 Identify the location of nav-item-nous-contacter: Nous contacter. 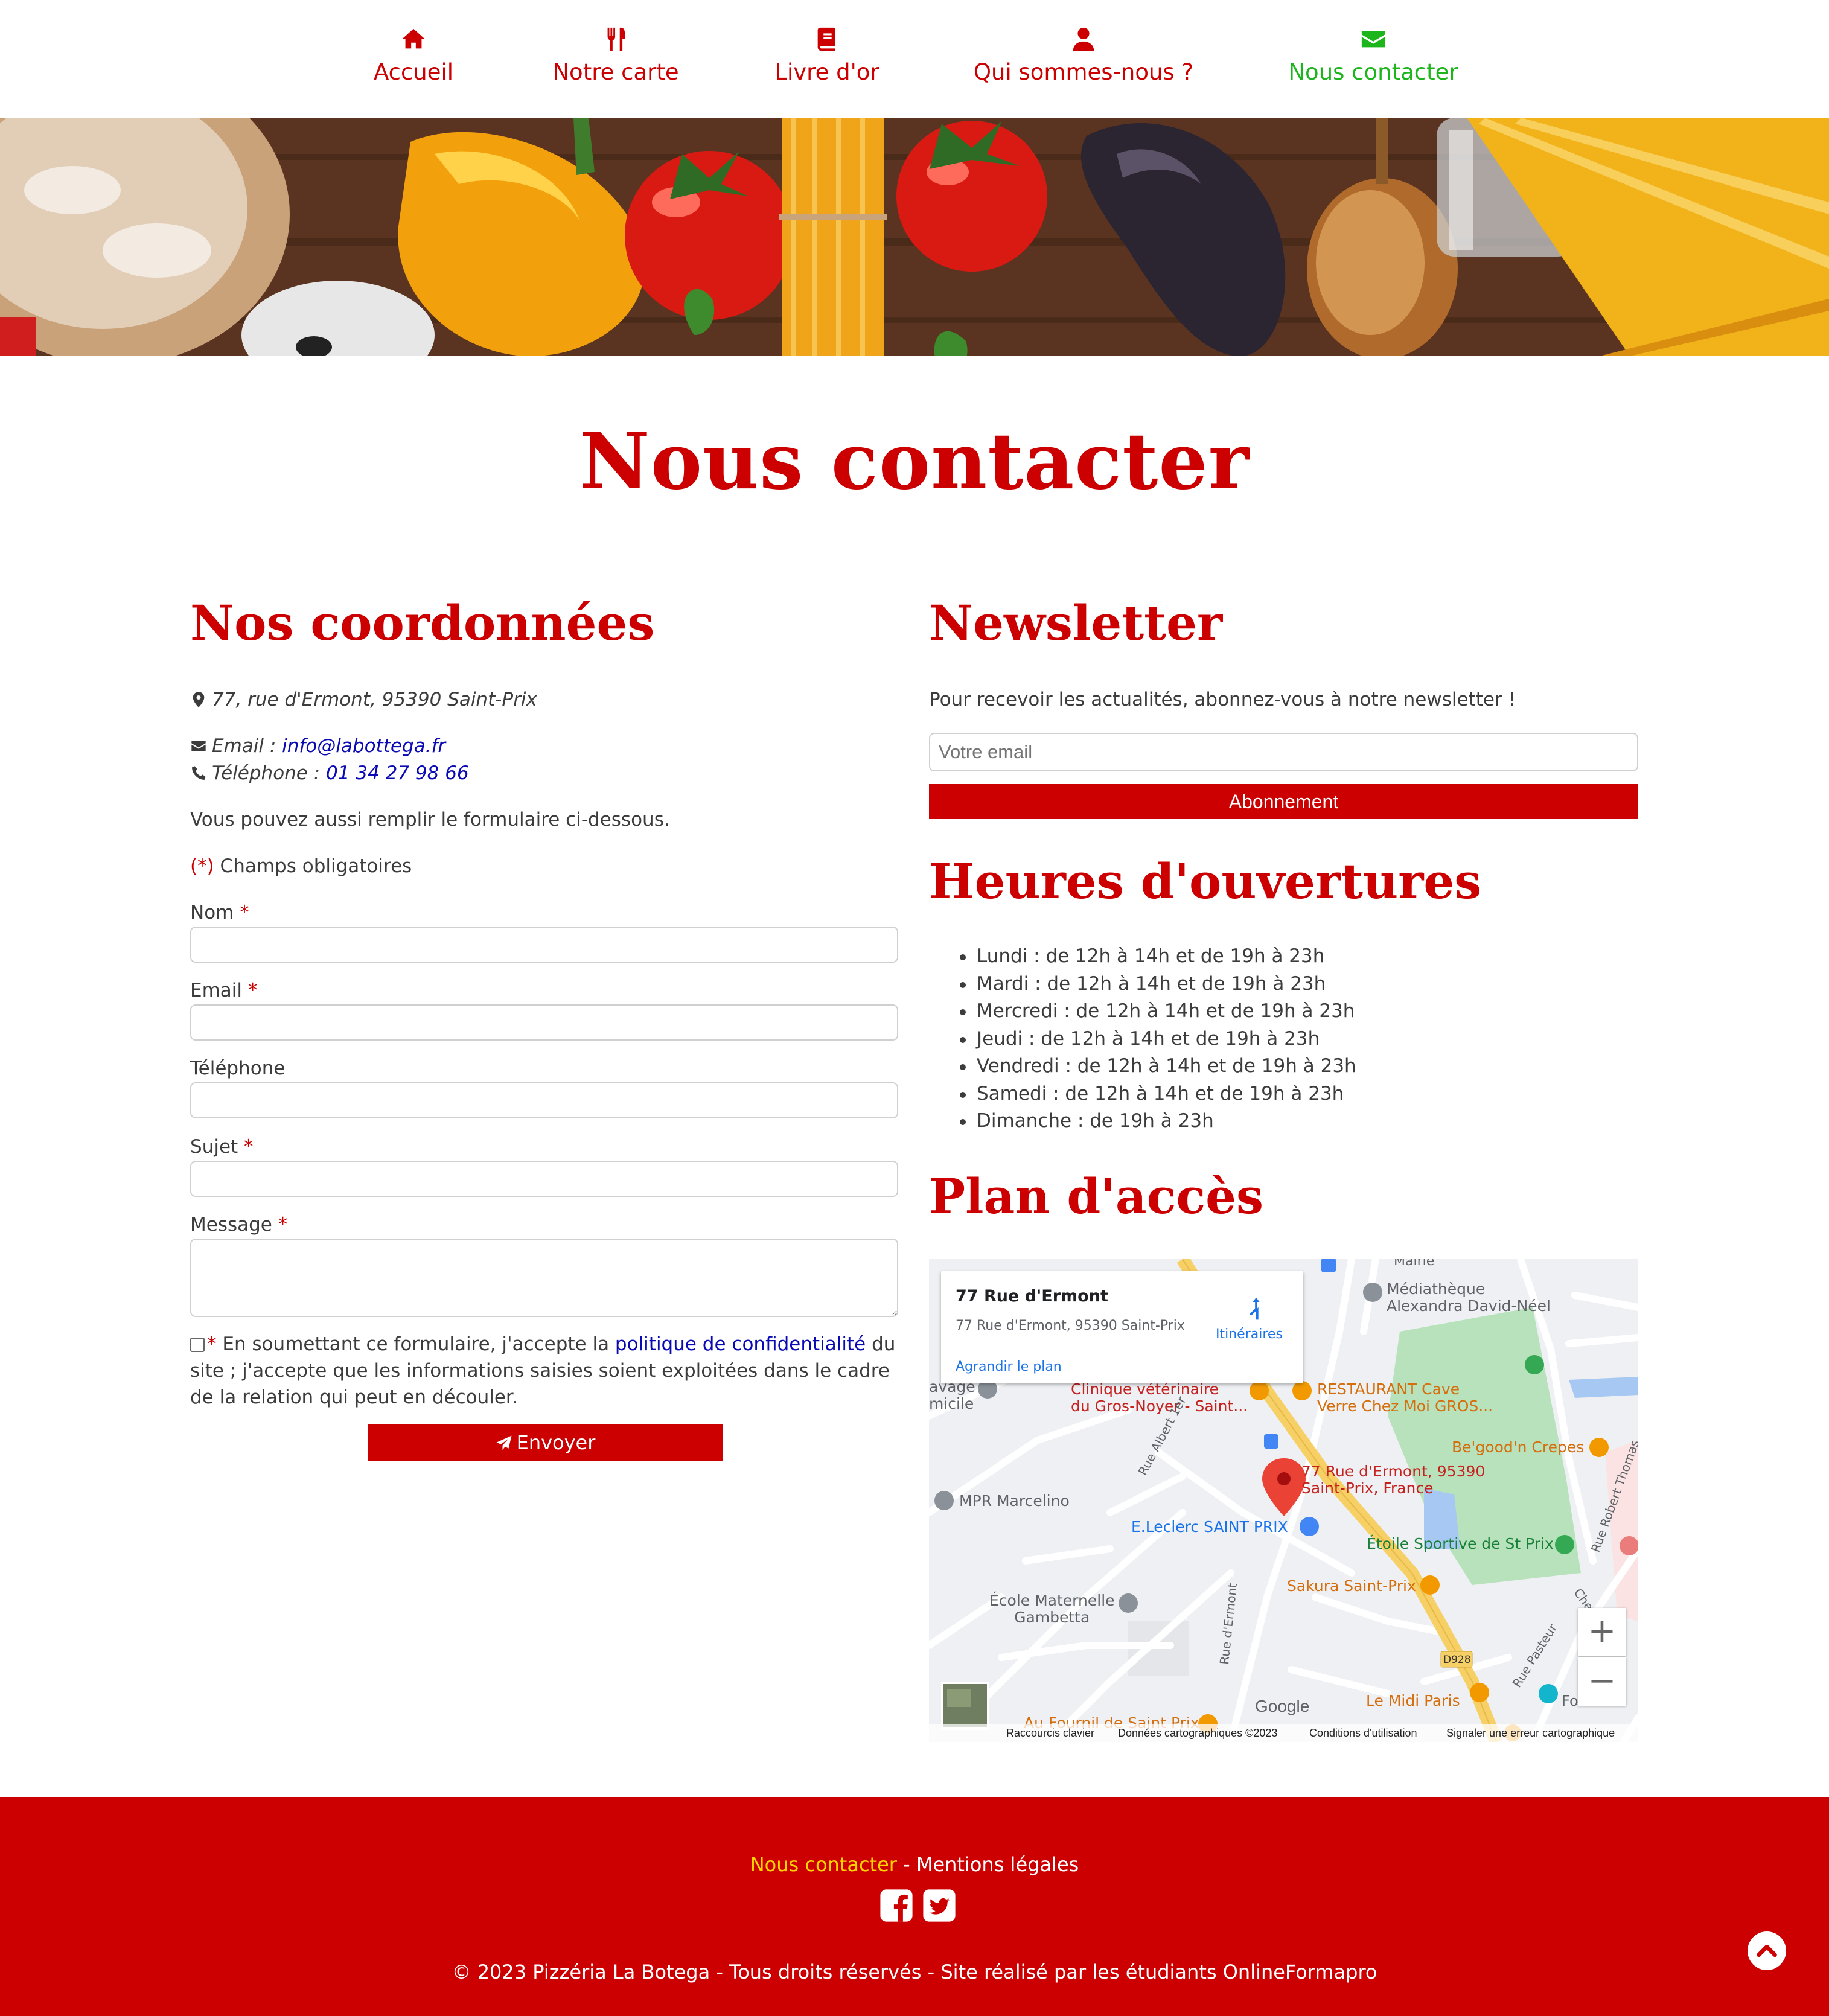
(1373, 55).